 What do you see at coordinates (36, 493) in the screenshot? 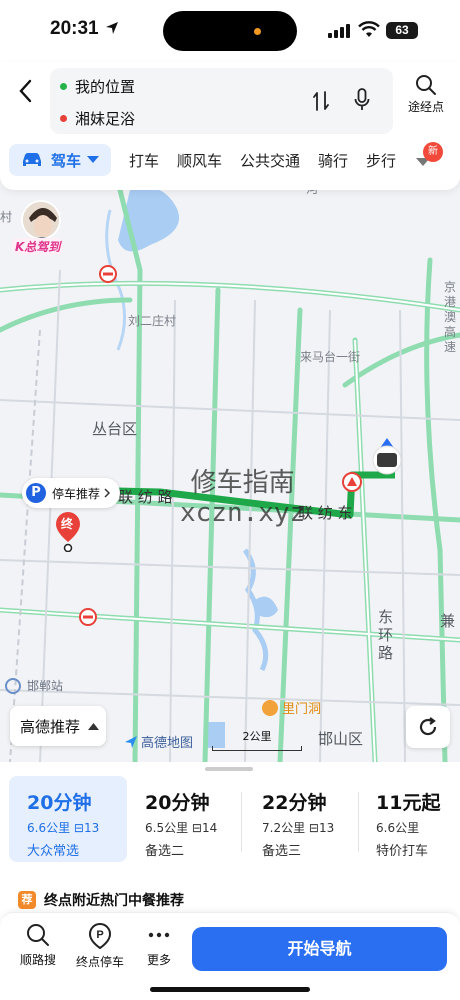
I see `parking-icon: P` at bounding box center [36, 493].